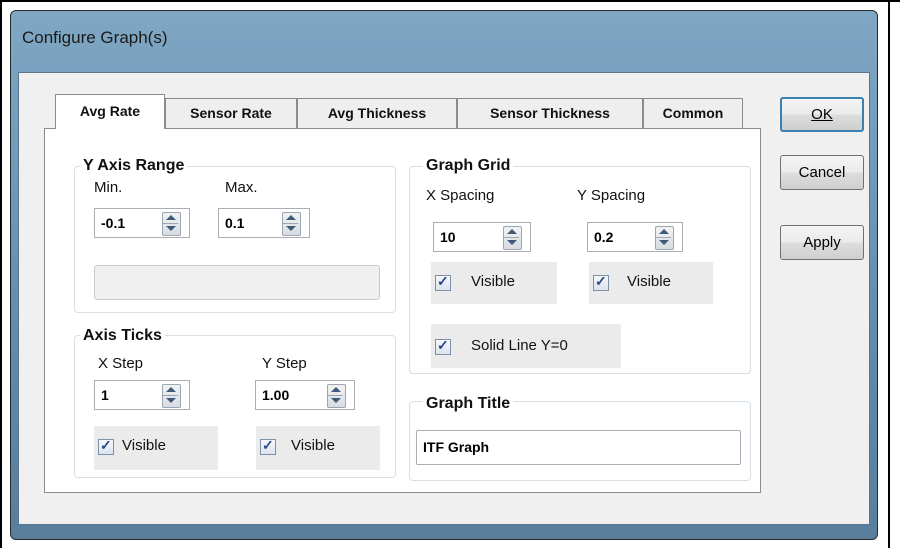 This screenshot has height=548, width=900. I want to click on y-spacing-label: Y Spacing, so click(611, 195).